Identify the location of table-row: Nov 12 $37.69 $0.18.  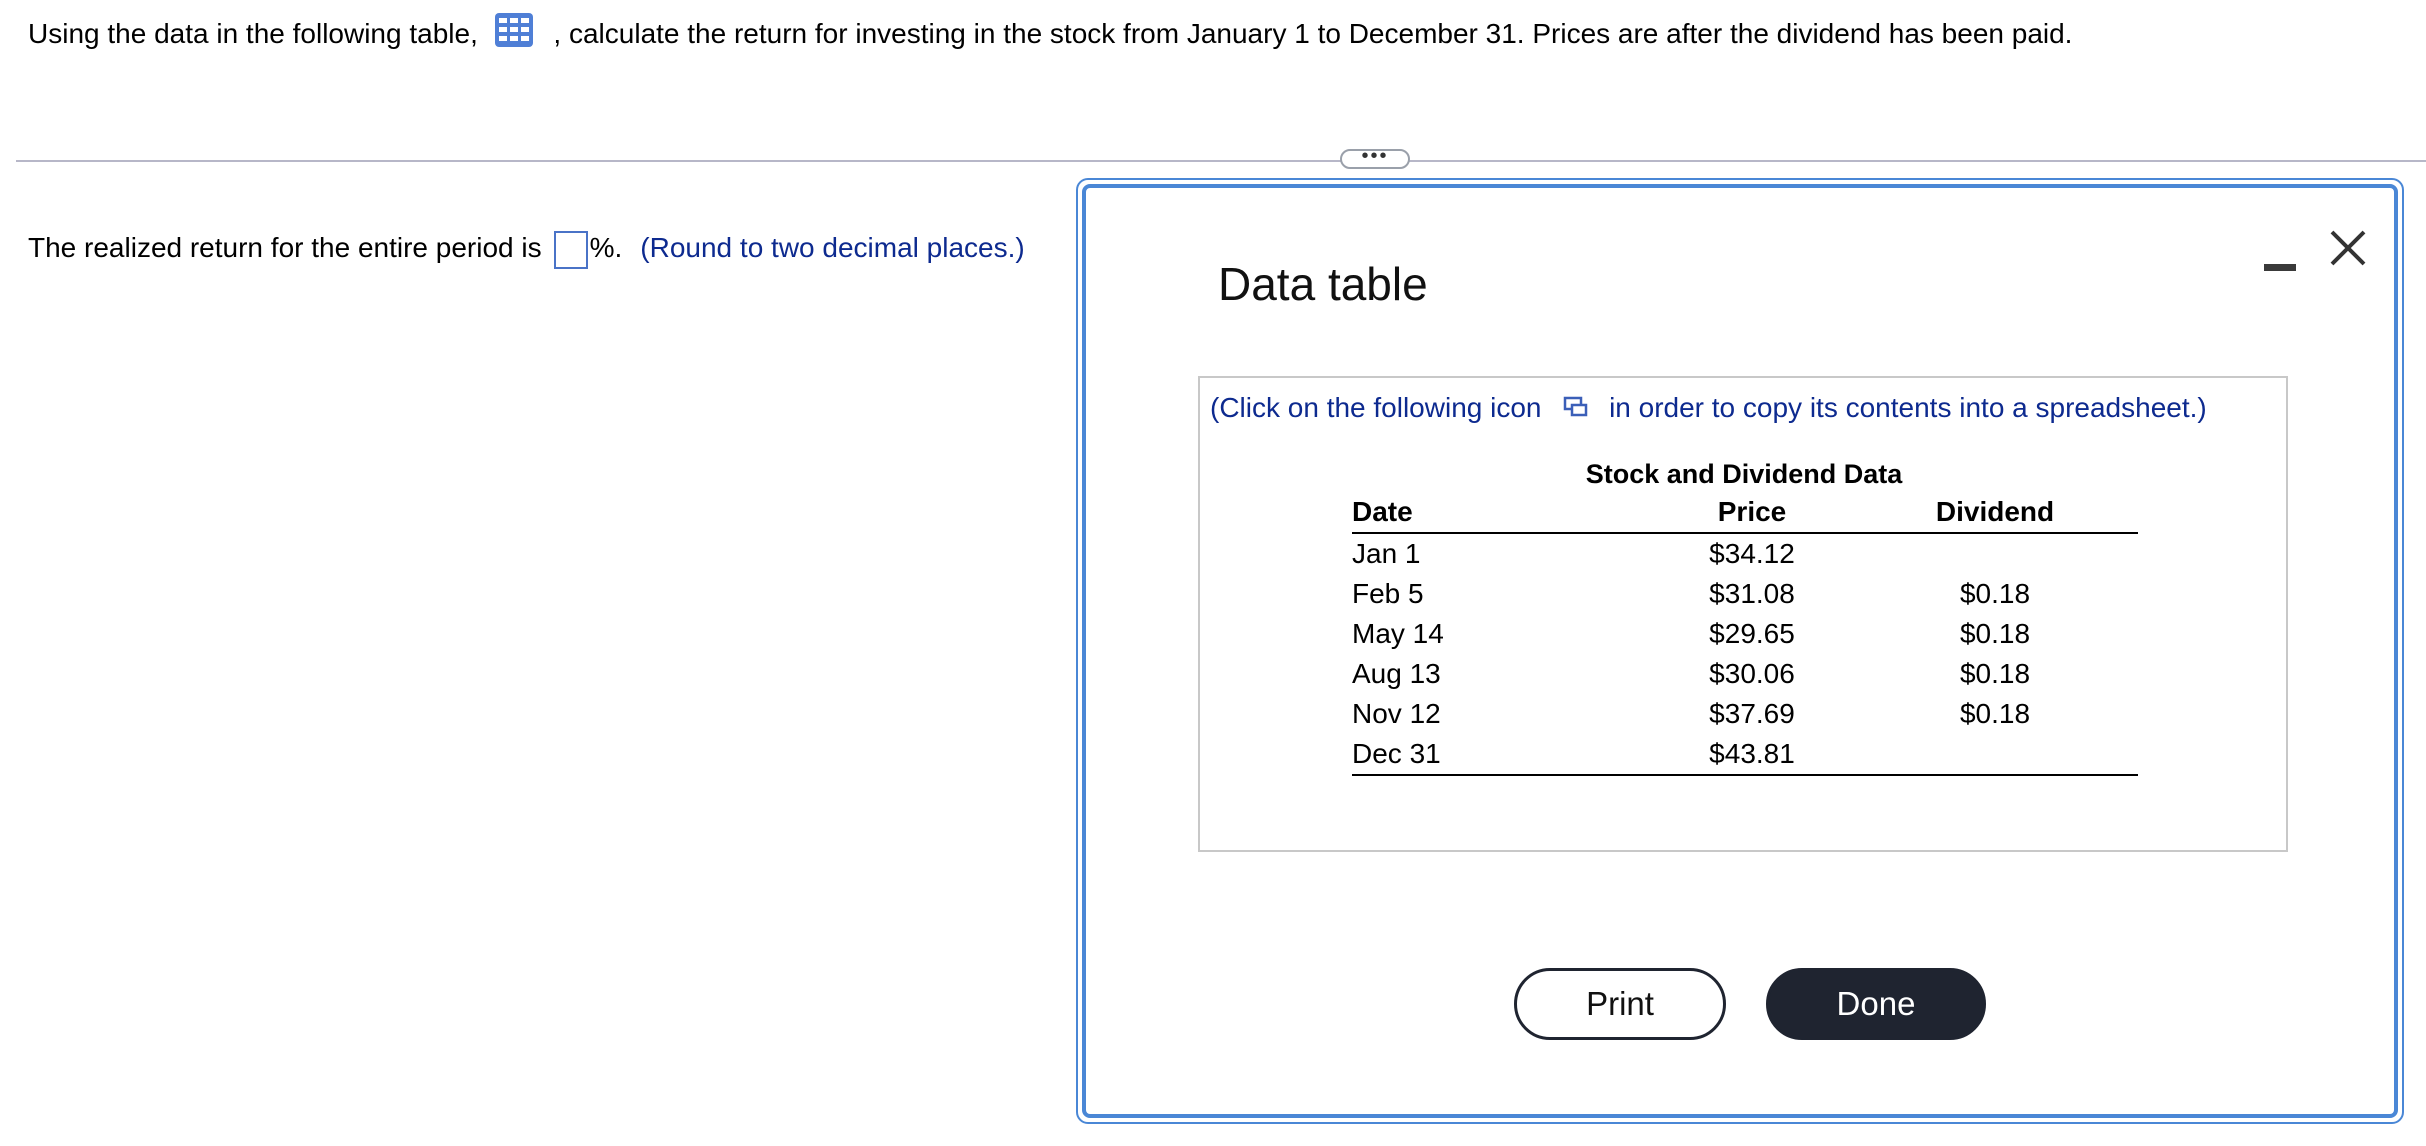
(1745, 714).